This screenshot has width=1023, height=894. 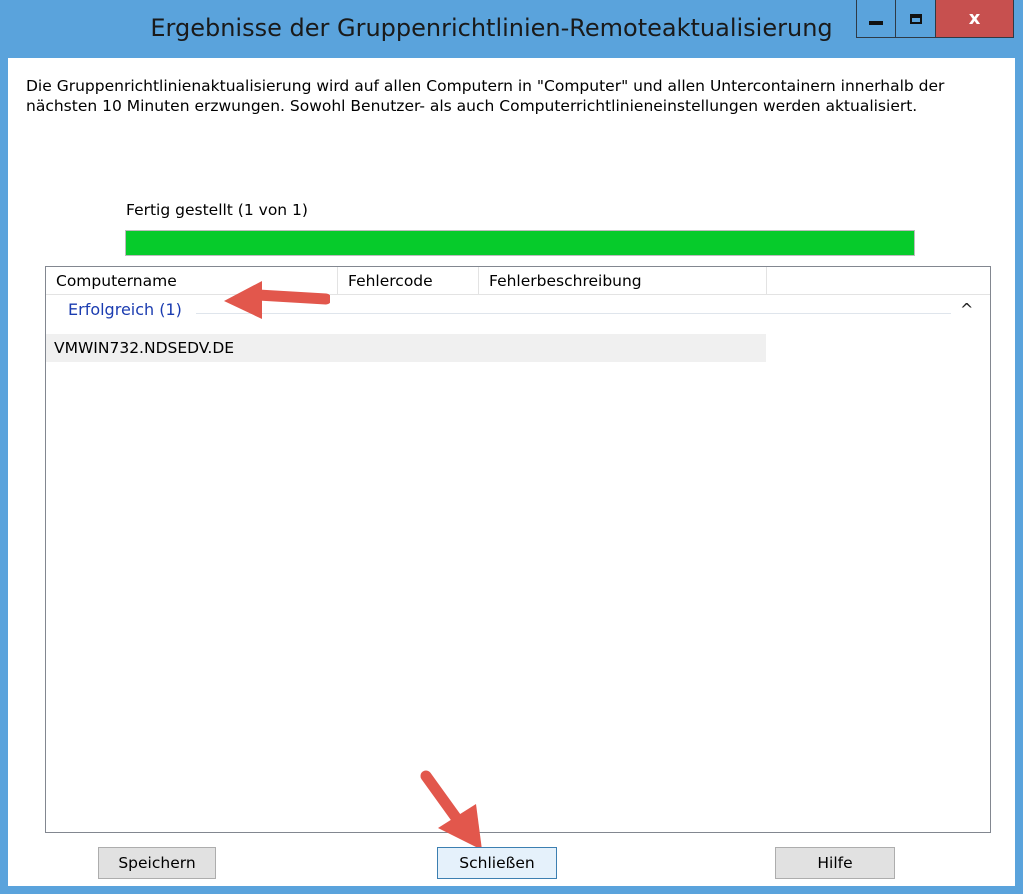 What do you see at coordinates (966, 309) in the screenshot?
I see `chevron-up-icon: ^` at bounding box center [966, 309].